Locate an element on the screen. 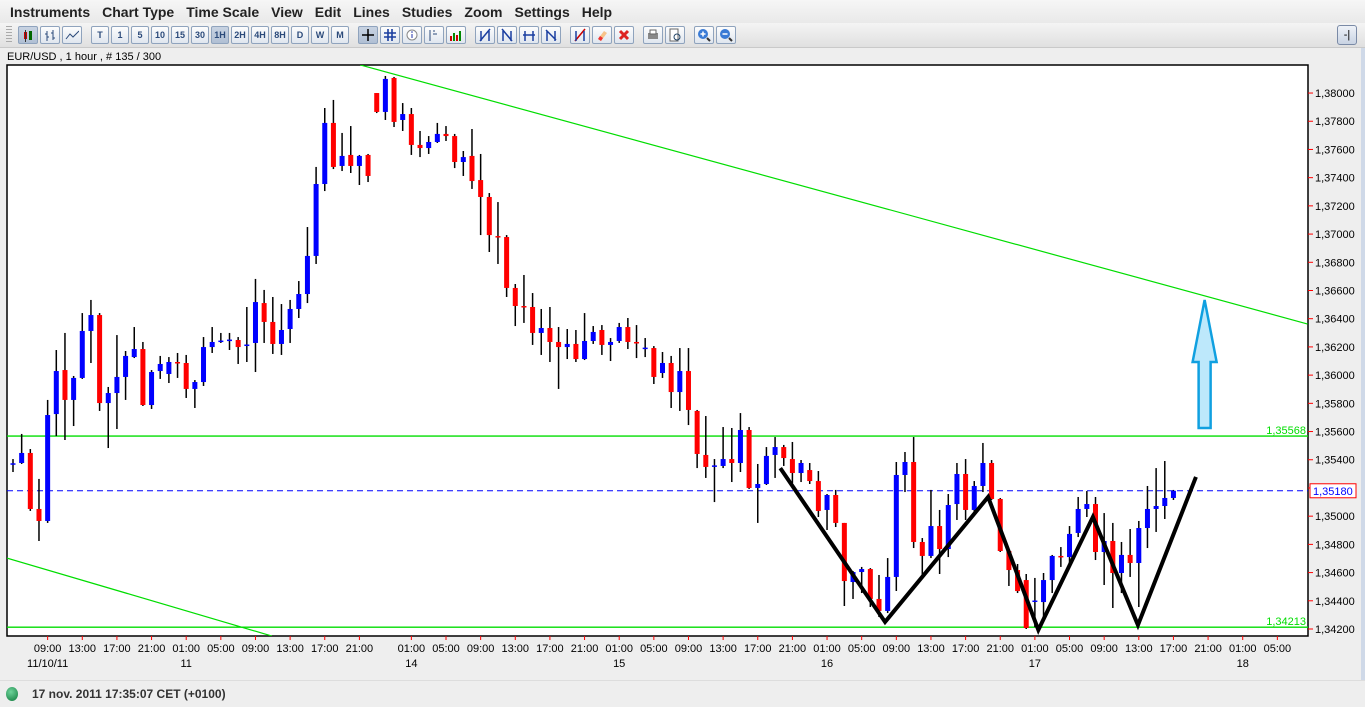 The height and width of the screenshot is (707, 1365). y-tick-label: 1,34600 is located at coordinates (1335, 574).